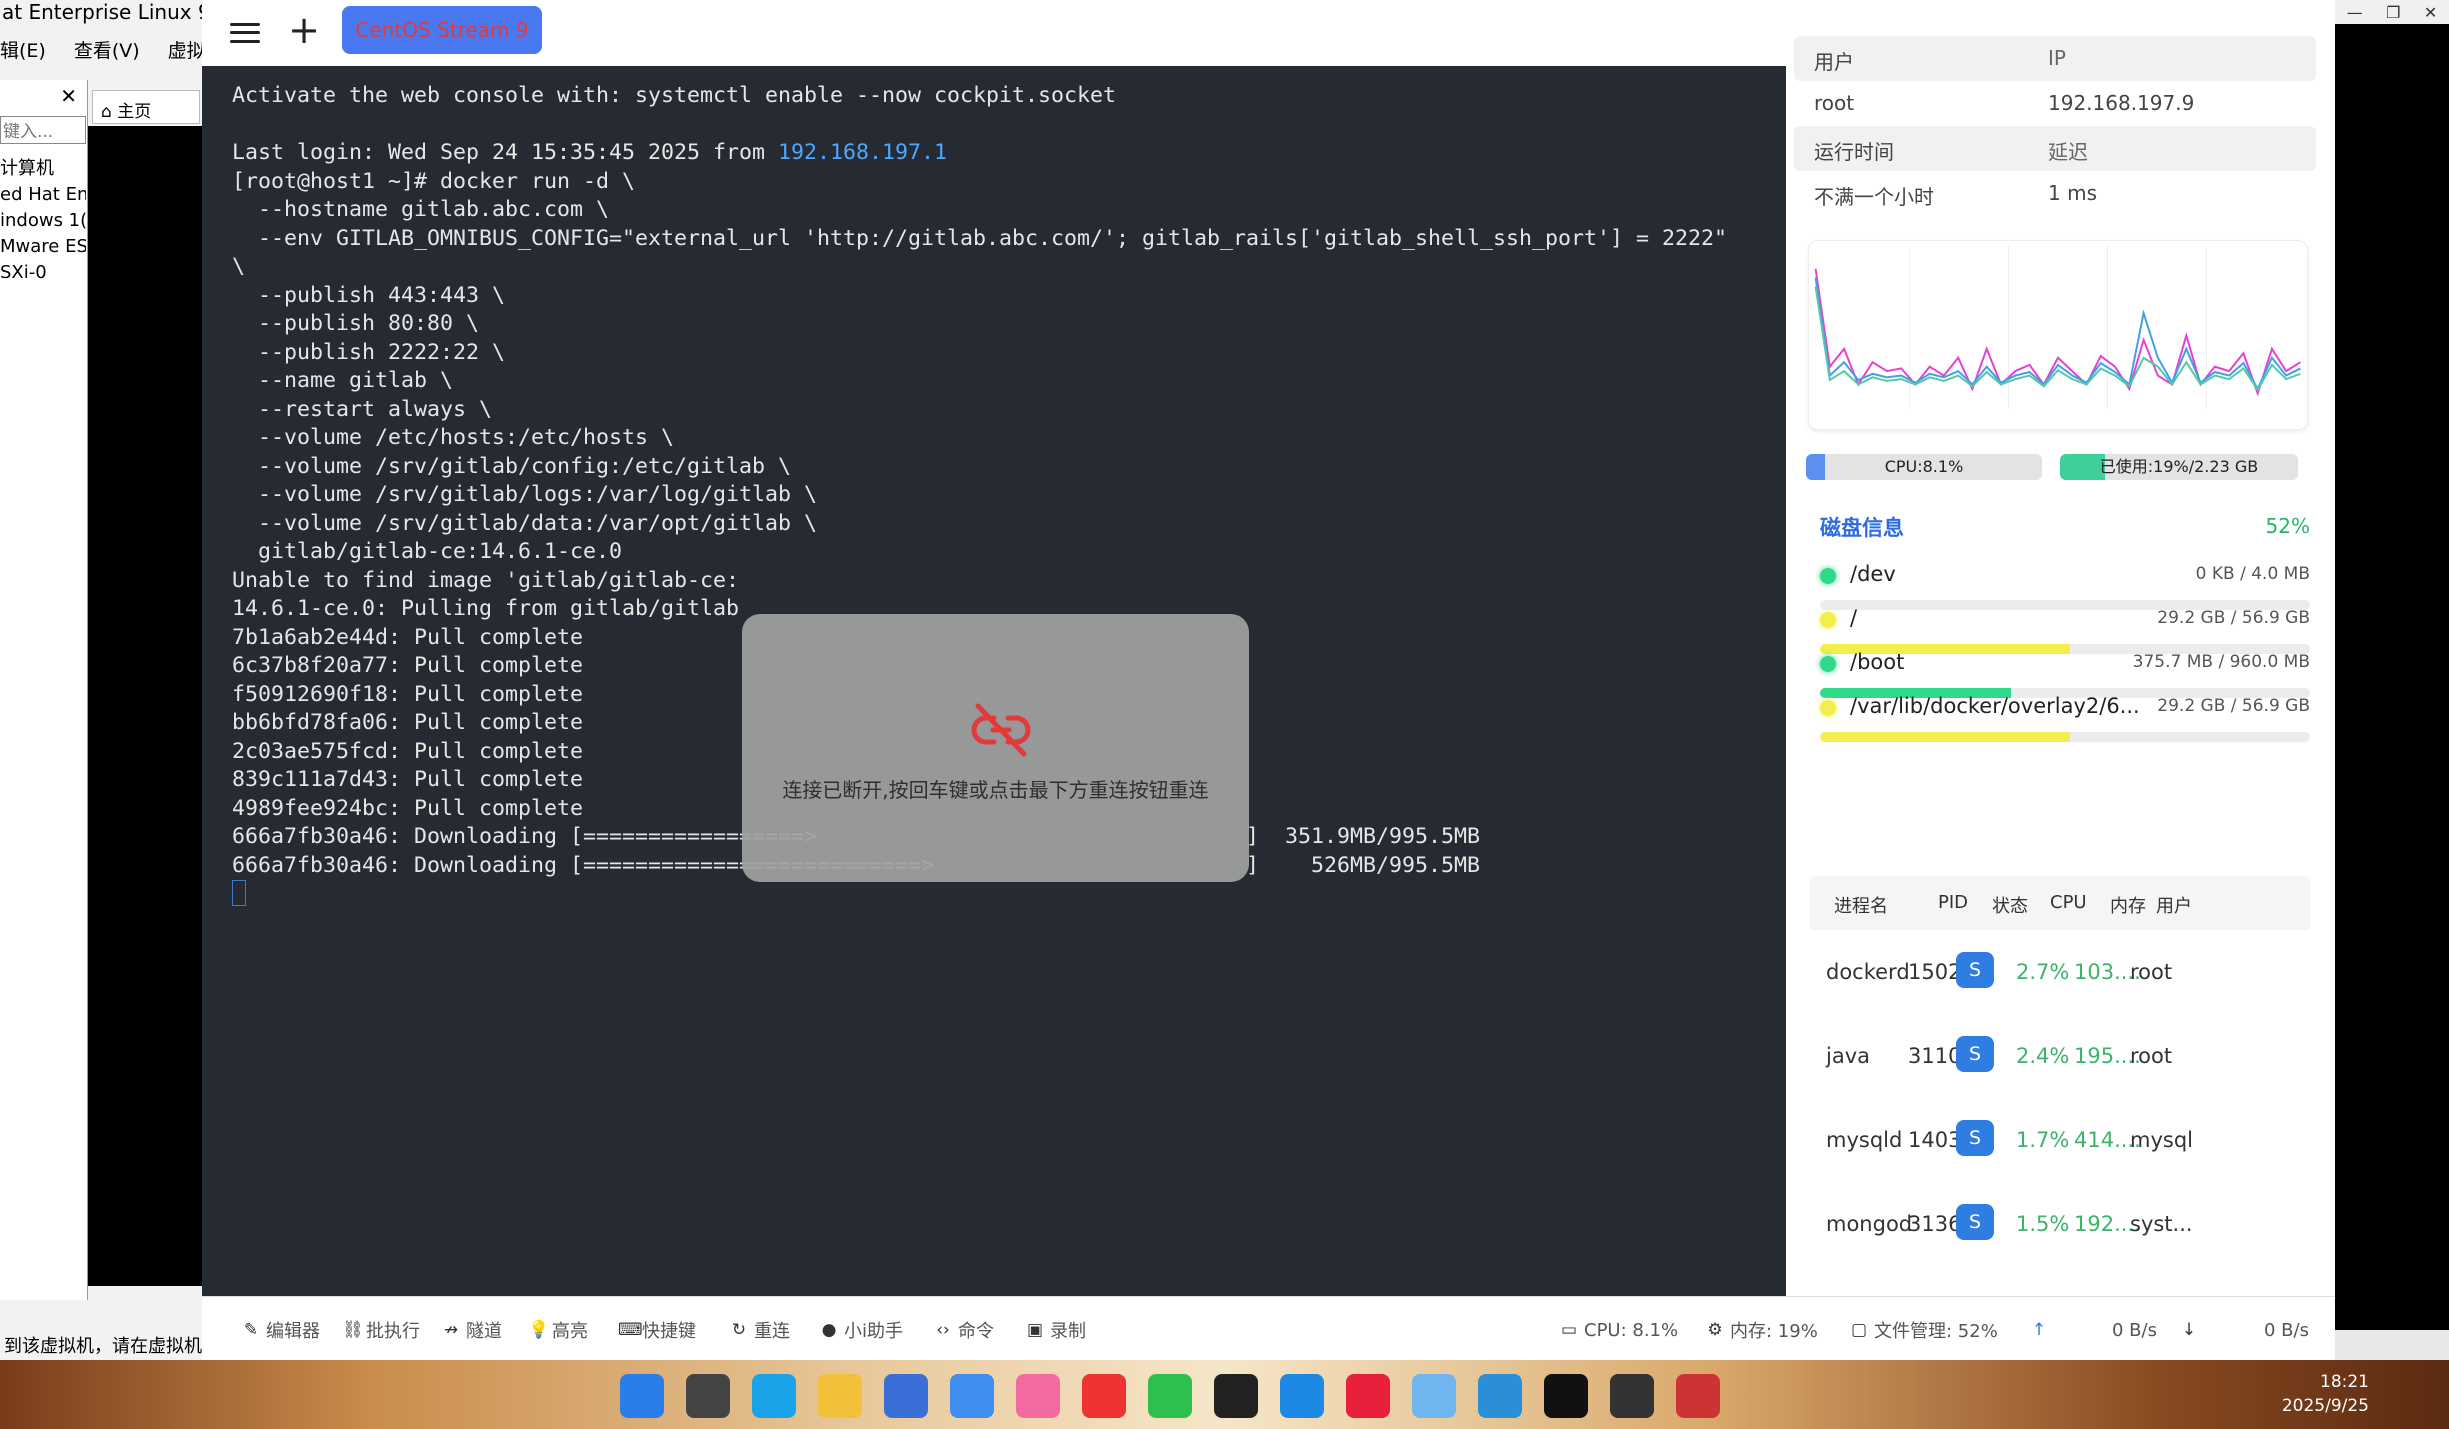 This screenshot has height=1429, width=2449. I want to click on col-name: 进程名, so click(1861, 905).